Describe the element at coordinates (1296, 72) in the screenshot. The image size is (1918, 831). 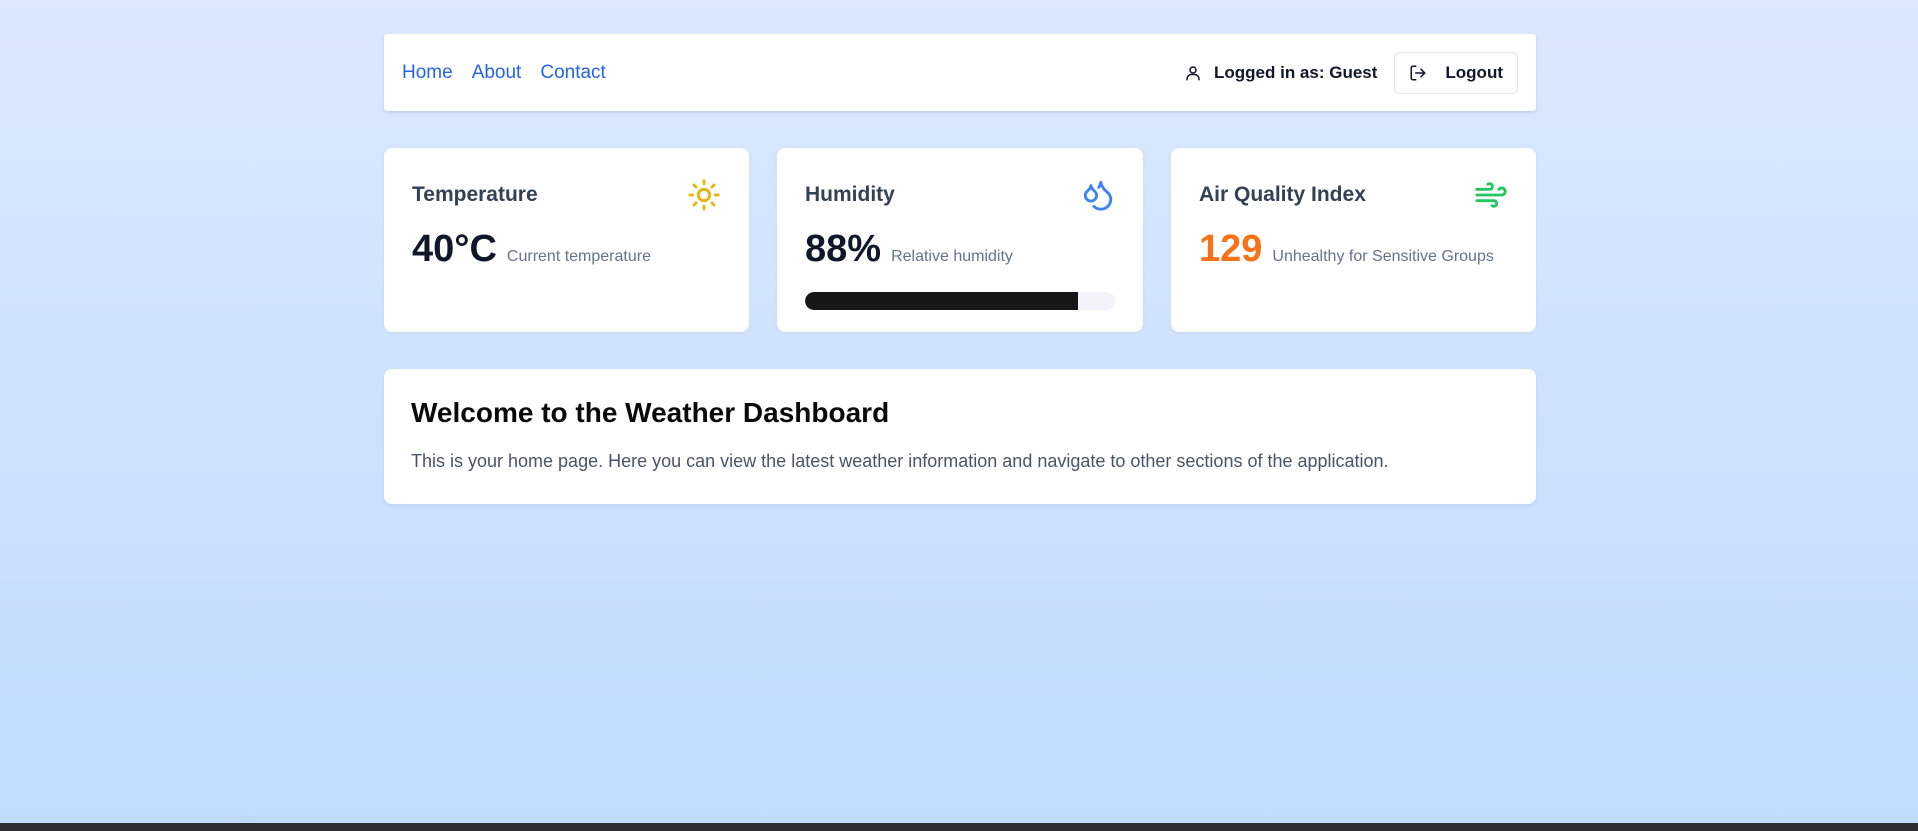
I see `user-status-label: Logged in as: Guest` at that location.